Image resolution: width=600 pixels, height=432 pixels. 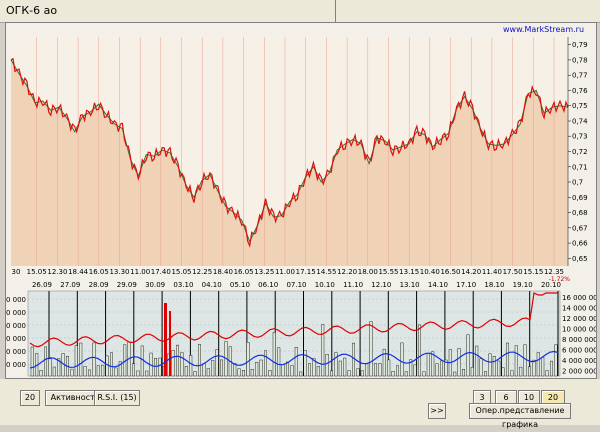 What do you see at coordinates (437, 411) in the screenshot?
I see `scroll-forward-button: >>` at bounding box center [437, 411].